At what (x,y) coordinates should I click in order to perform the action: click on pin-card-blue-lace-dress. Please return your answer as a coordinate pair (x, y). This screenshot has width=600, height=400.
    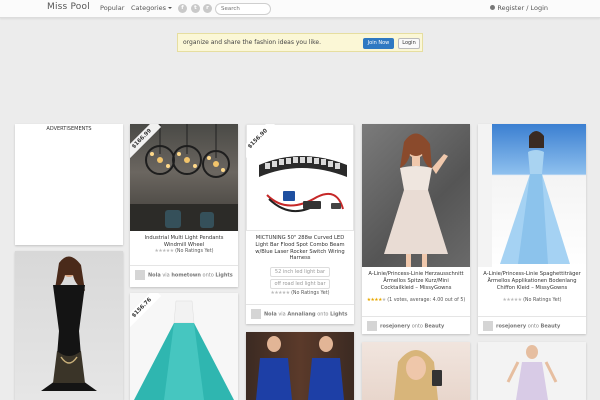
    Looking at the image, I should click on (300, 366).